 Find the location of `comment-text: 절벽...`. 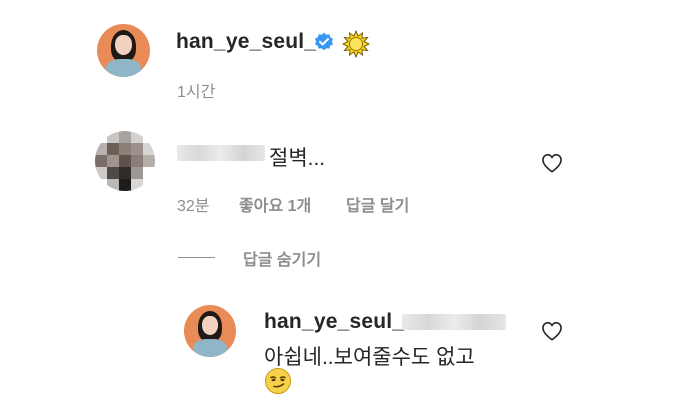

comment-text: 절벽... is located at coordinates (297, 158).